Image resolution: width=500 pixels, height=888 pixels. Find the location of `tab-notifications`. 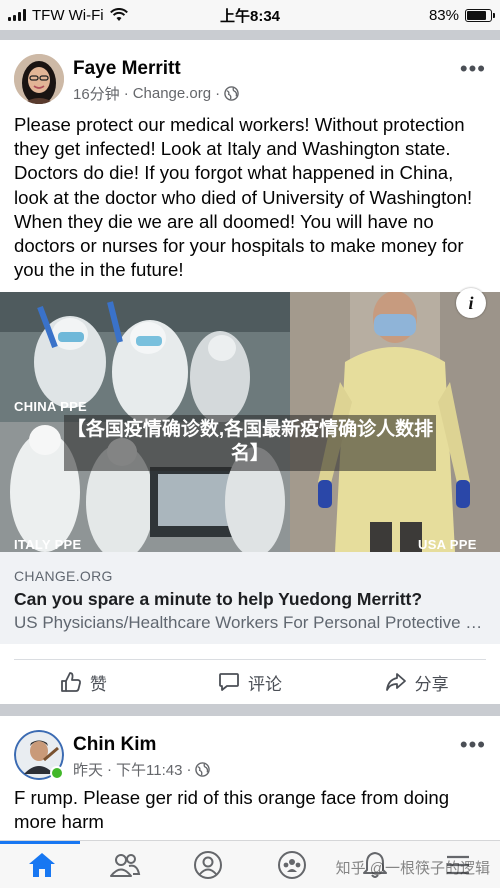

tab-notifications is located at coordinates (374, 864).